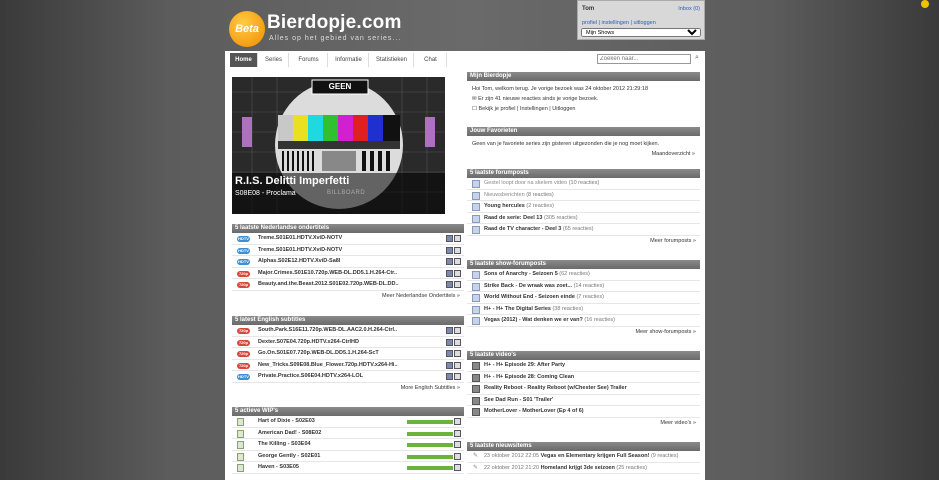 The width and height of the screenshot is (939, 480). I want to click on more-videos-link: Meer video's », so click(583, 423).